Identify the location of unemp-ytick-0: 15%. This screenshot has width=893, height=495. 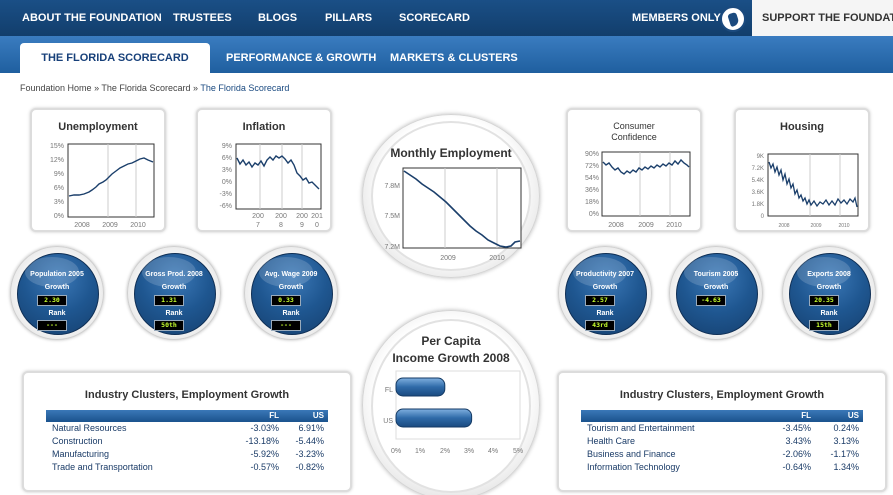
(57, 146).